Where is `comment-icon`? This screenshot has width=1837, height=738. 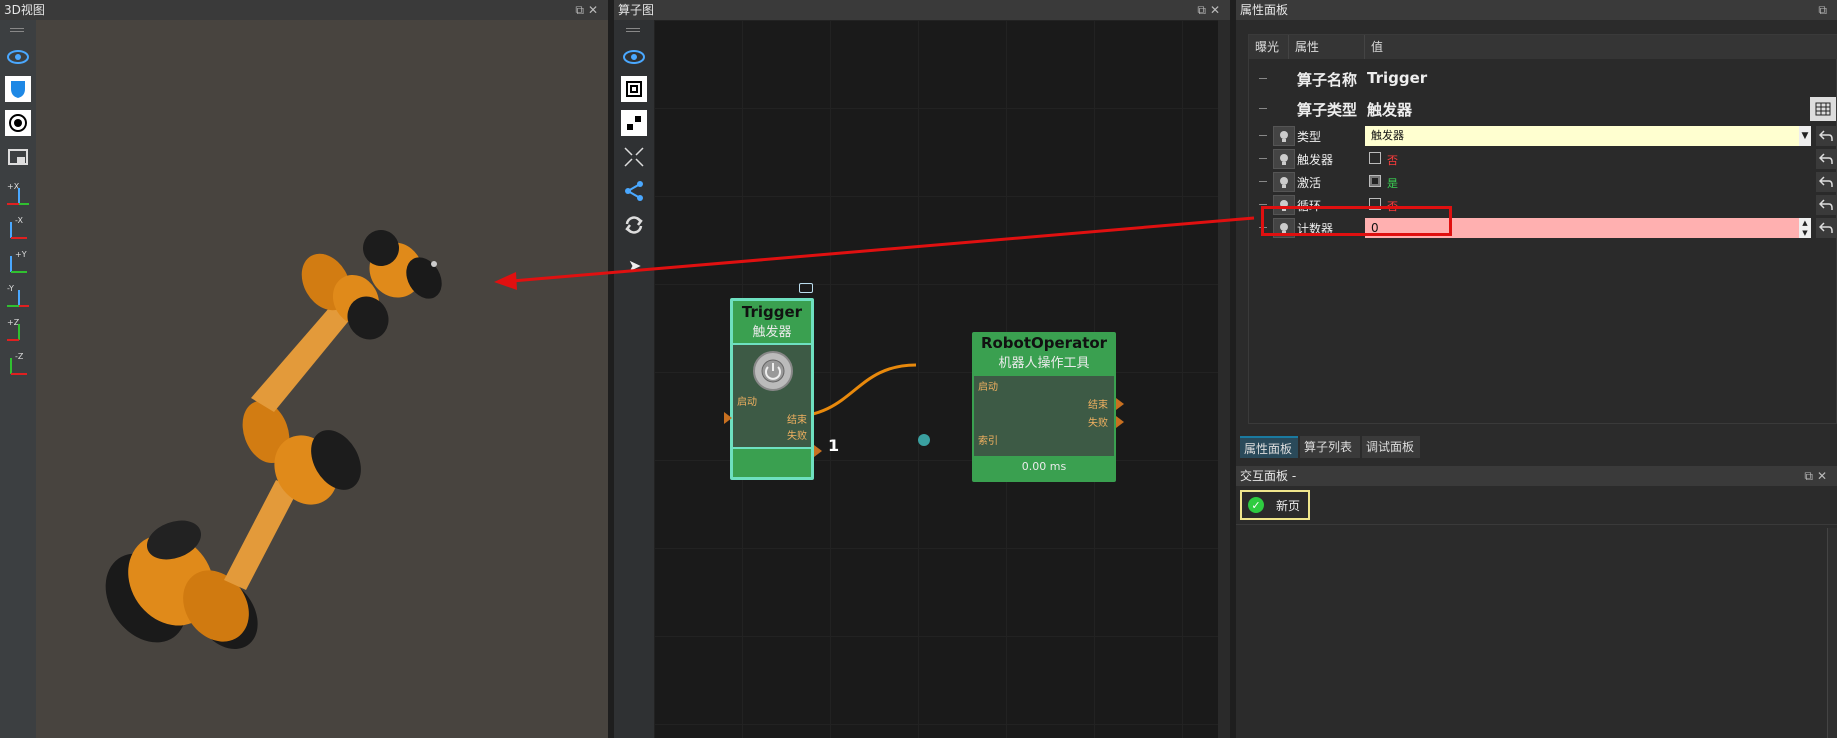 comment-icon is located at coordinates (806, 288).